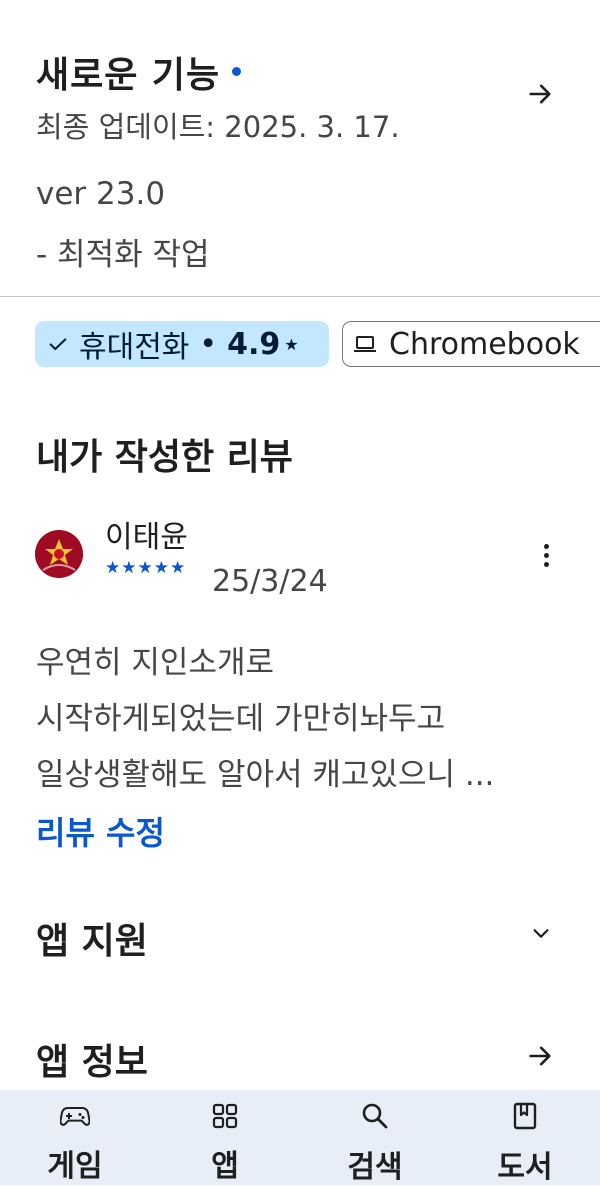  What do you see at coordinates (525, 1167) in the screenshot?
I see `nav-label: 도서` at bounding box center [525, 1167].